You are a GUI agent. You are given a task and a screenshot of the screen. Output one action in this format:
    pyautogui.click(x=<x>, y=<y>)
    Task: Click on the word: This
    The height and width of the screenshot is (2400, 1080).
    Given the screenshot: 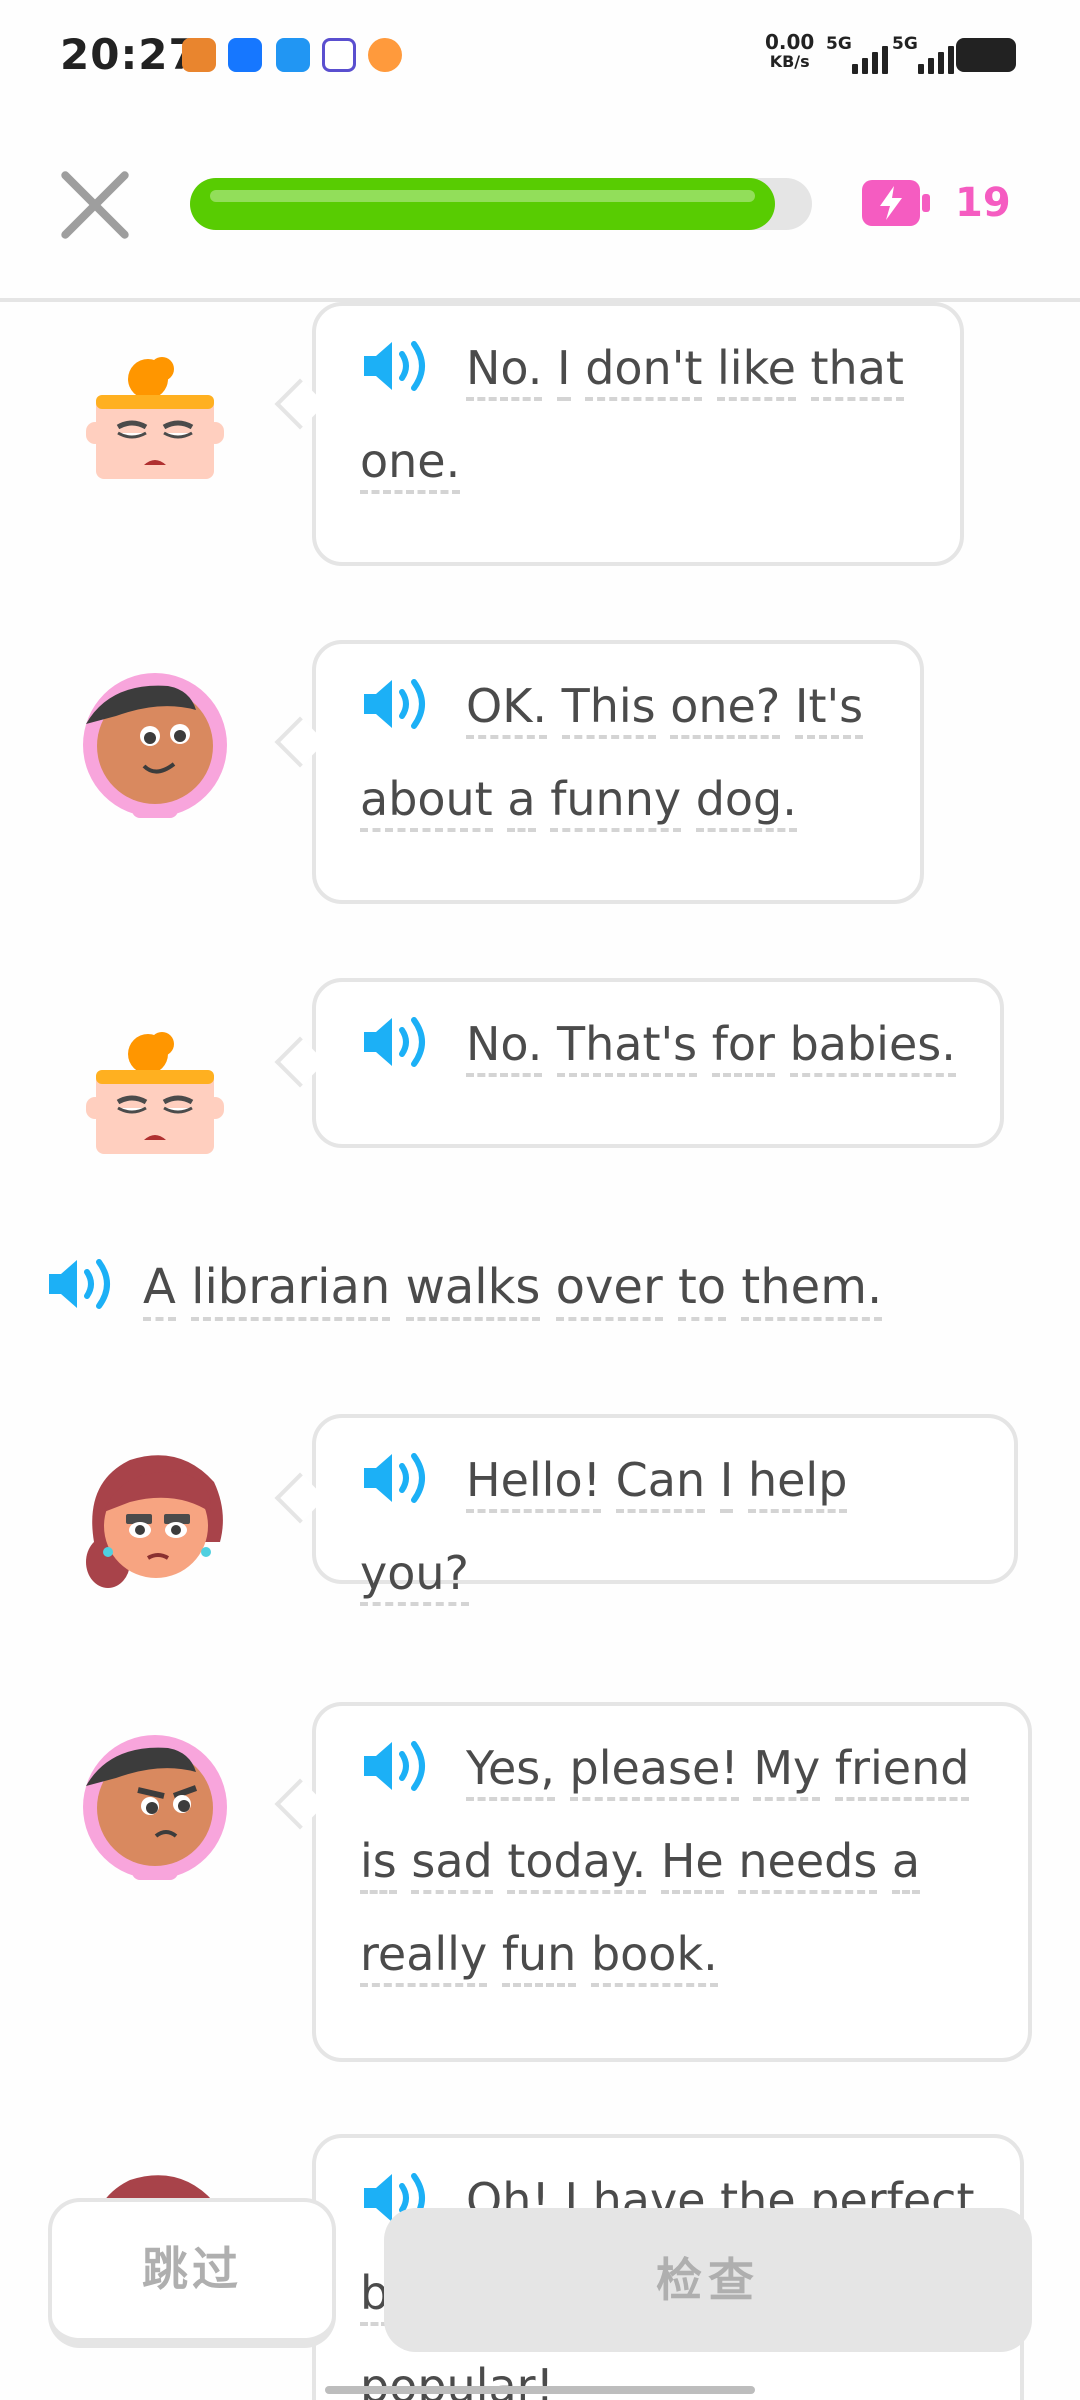 What is the action you would take?
    pyautogui.click(x=608, y=709)
    